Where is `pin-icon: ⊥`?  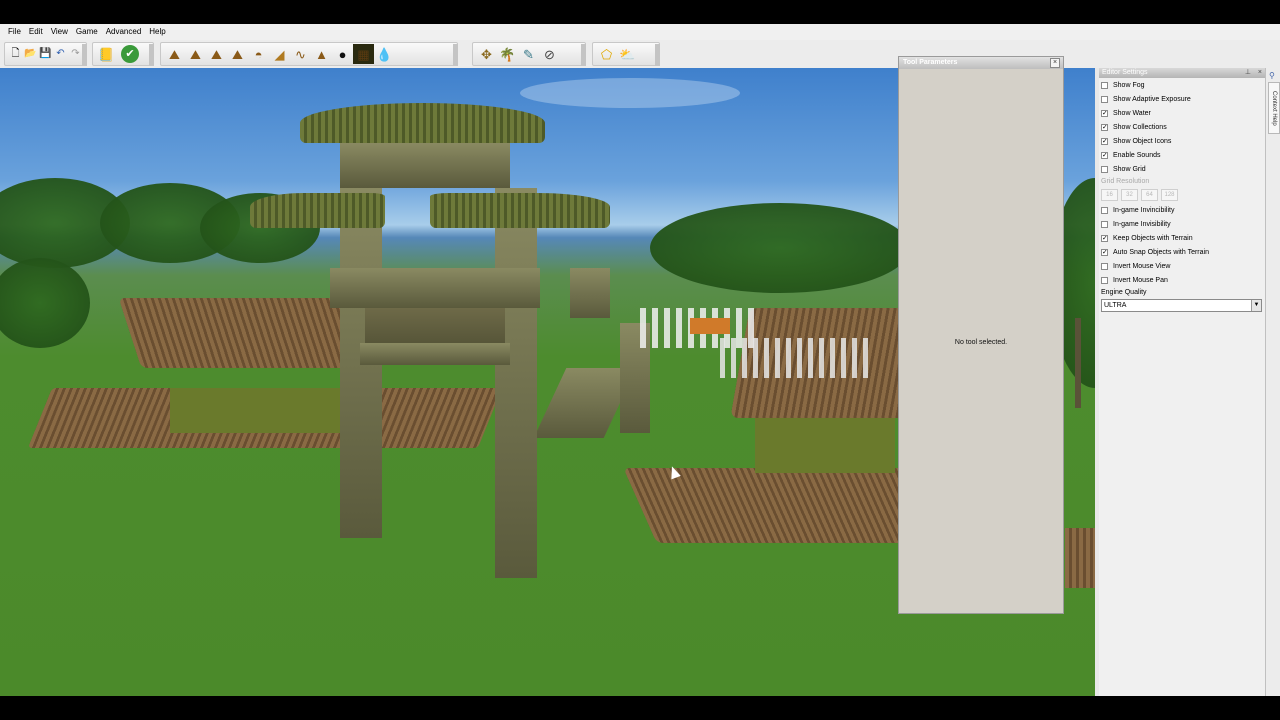 pin-icon: ⊥ is located at coordinates (1248, 73).